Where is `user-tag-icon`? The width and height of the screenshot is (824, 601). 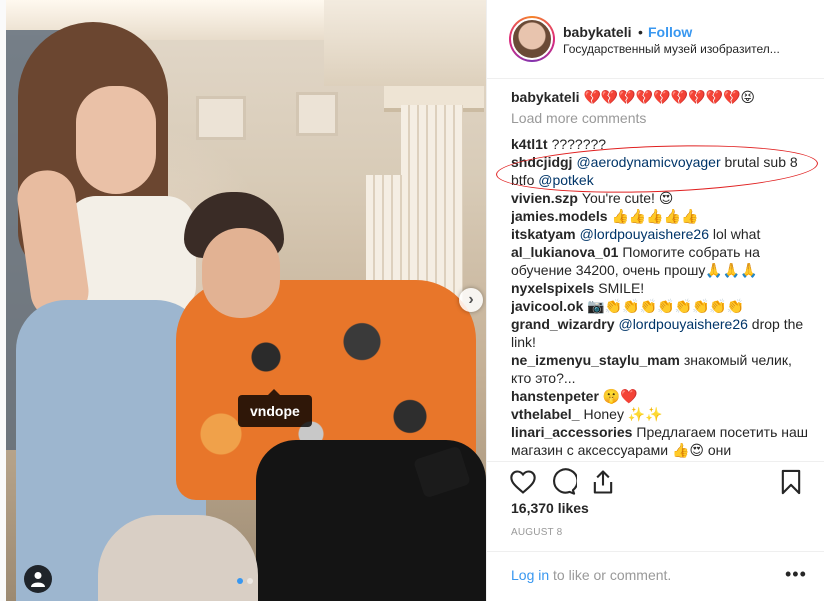 user-tag-icon is located at coordinates (38, 579).